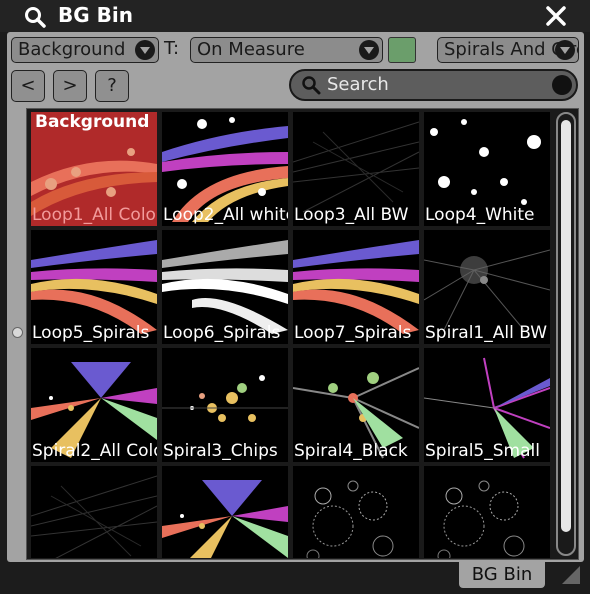 The image size is (590, 594). I want to click on thumbnail-item: Loop3_All BW, so click(356, 169).